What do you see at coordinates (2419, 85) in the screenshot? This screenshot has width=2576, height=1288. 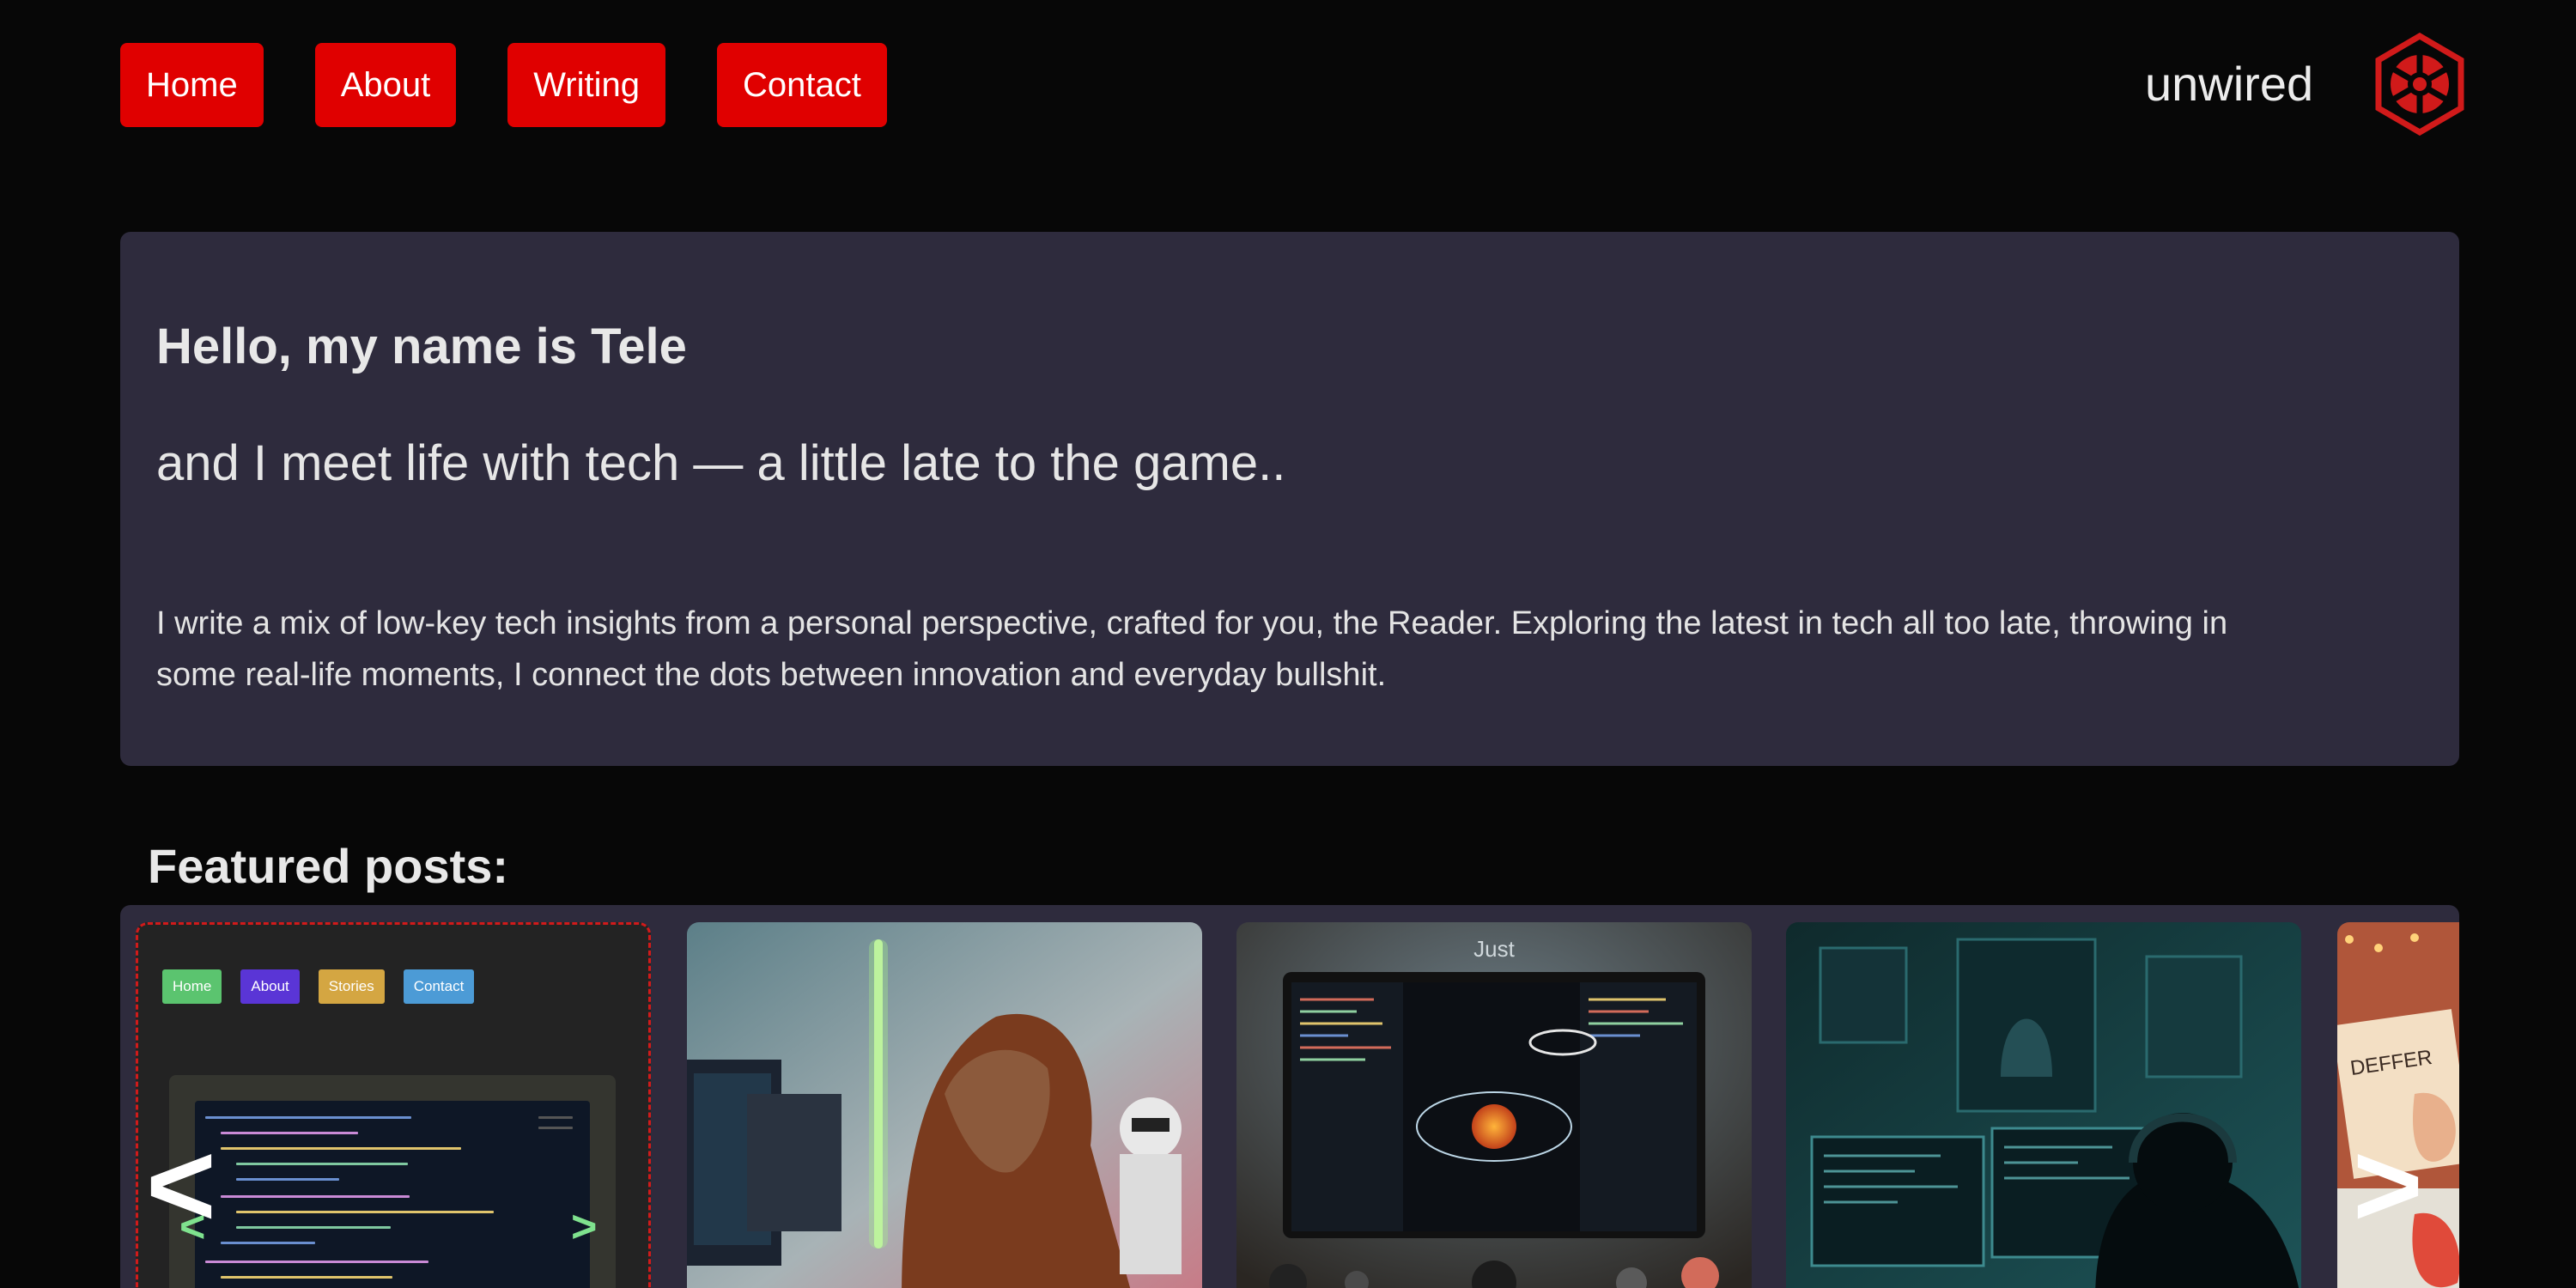 I see `sith-empire-emblem-icon` at bounding box center [2419, 85].